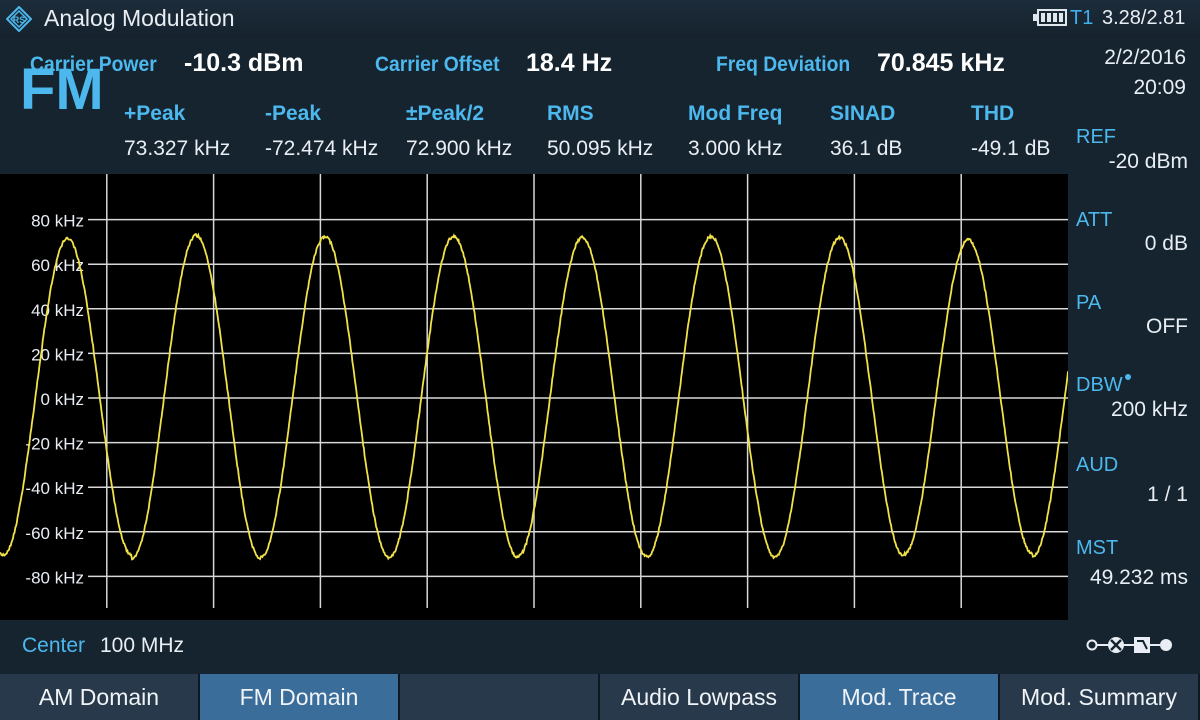 Image resolution: width=1200 pixels, height=720 pixels. What do you see at coordinates (735, 149) in the screenshot?
I see `result-value-mod-freq: 3.000 kHz` at bounding box center [735, 149].